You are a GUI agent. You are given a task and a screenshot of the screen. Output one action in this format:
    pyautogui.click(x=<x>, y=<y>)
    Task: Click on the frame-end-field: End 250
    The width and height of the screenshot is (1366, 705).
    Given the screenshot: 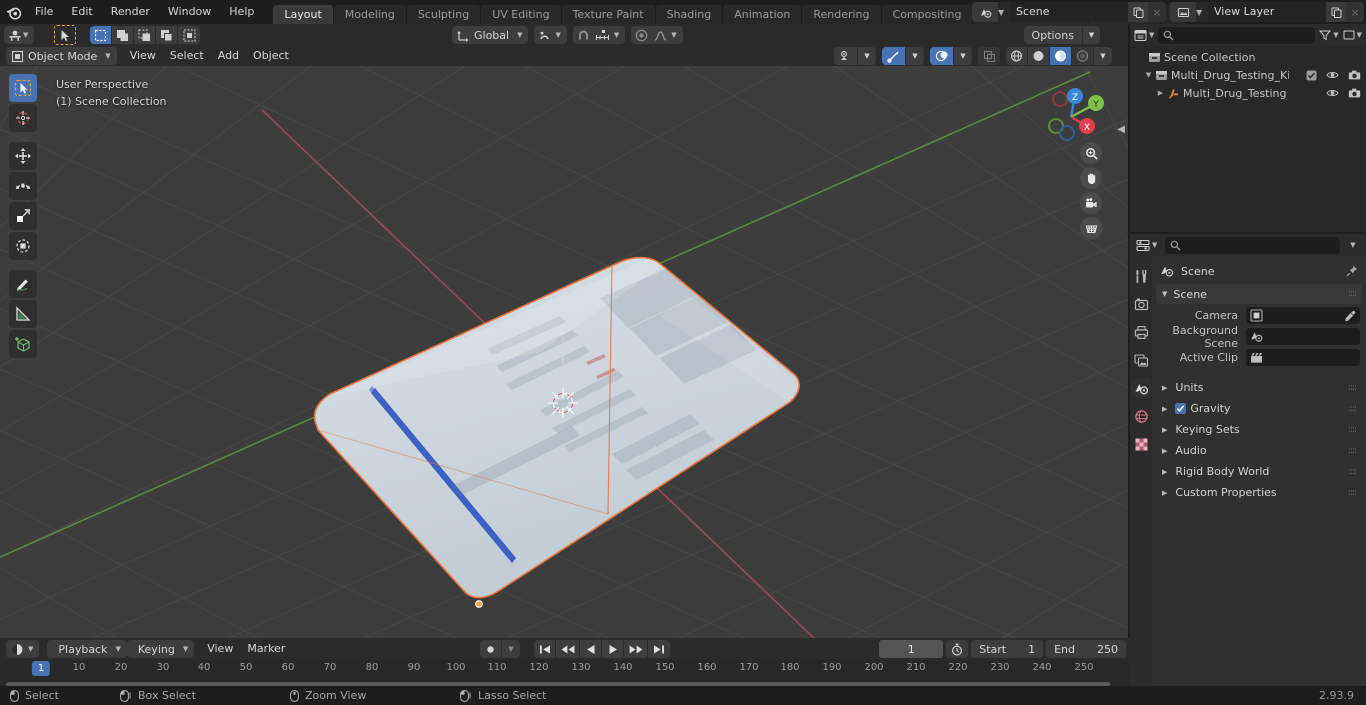 What is the action you would take?
    pyautogui.click(x=1086, y=649)
    